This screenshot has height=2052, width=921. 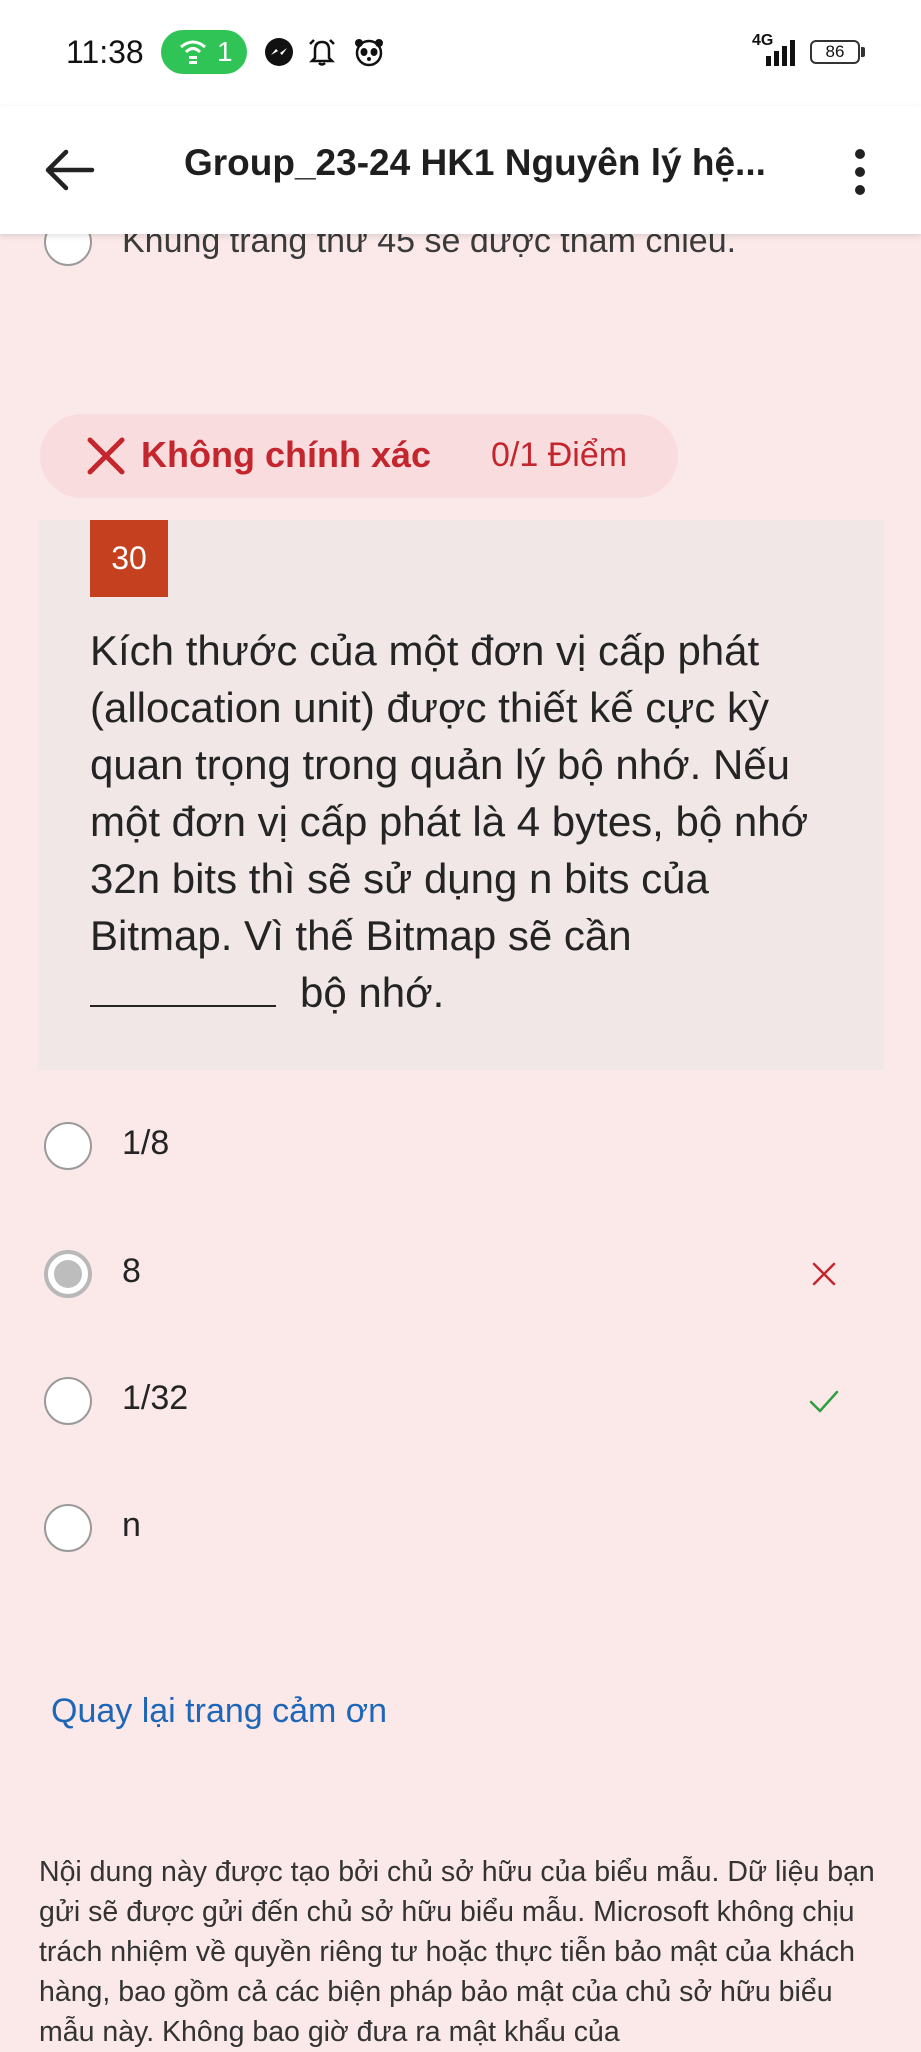 What do you see at coordinates (464, 1274) in the screenshot?
I see `option-2: 8` at bounding box center [464, 1274].